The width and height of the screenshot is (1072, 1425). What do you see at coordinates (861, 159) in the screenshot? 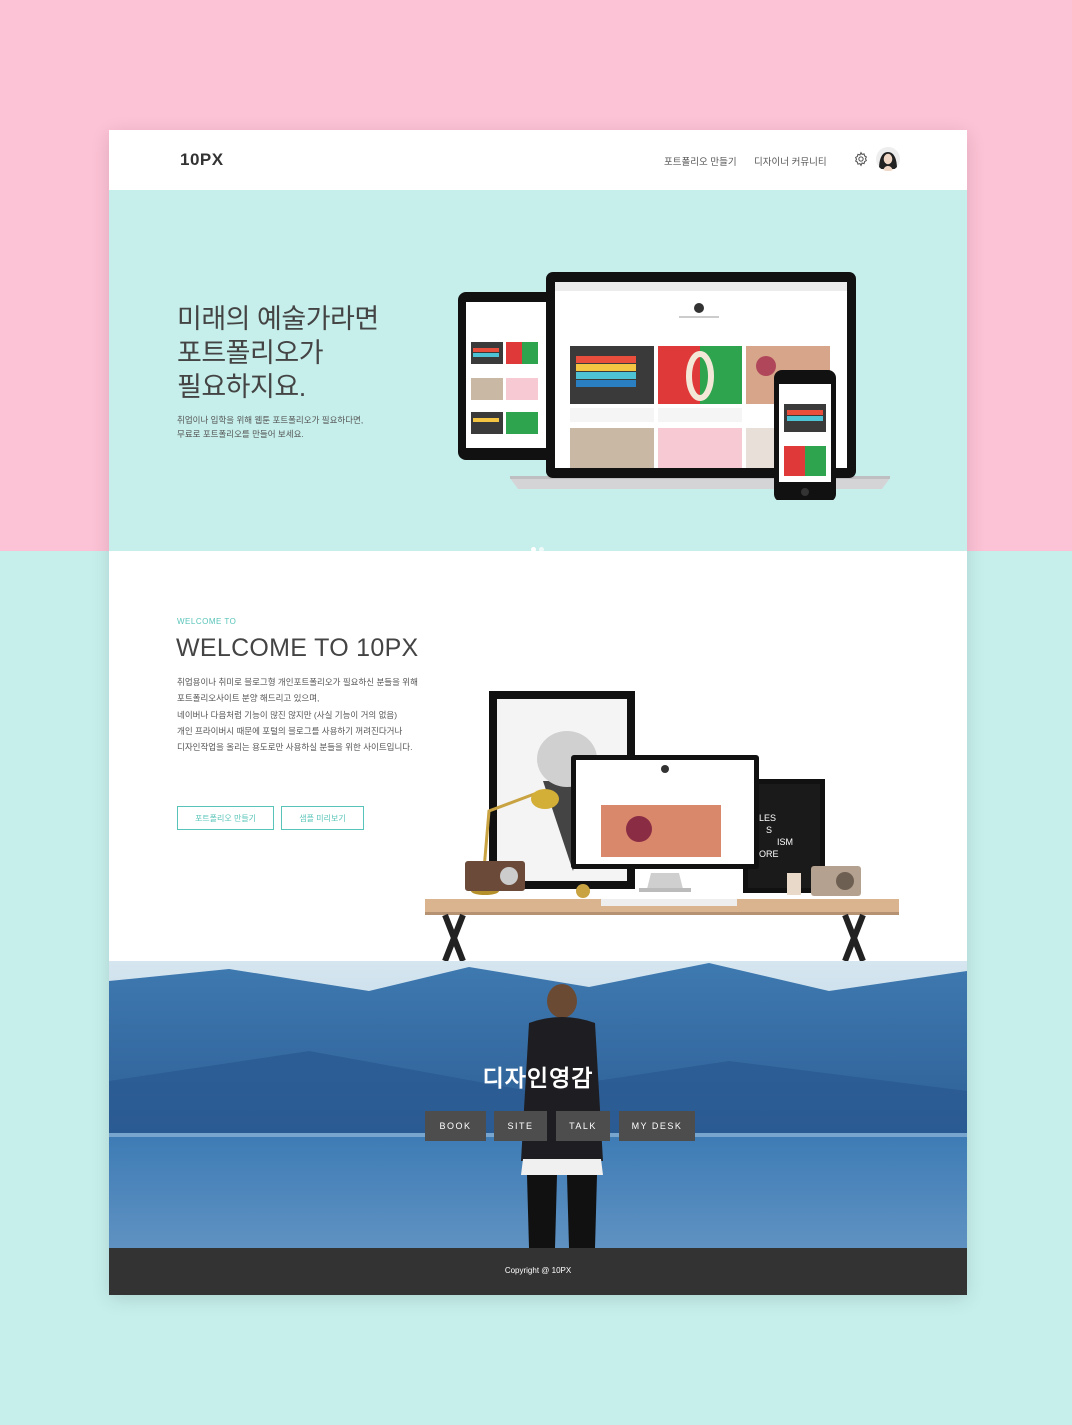
I see `gear-icon` at bounding box center [861, 159].